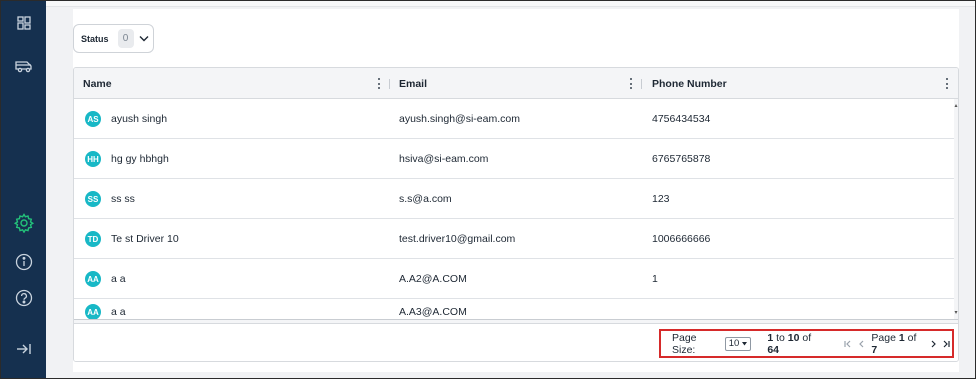 The image size is (976, 379). I want to click on cell-name: ss ss, so click(123, 198).